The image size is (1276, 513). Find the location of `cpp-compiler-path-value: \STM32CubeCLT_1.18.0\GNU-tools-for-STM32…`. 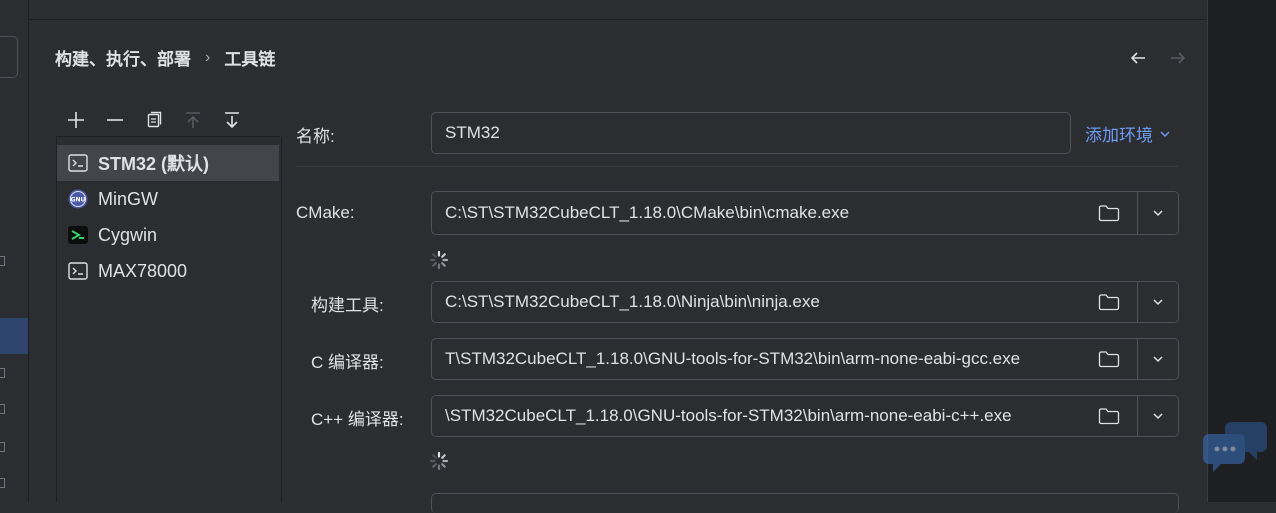

cpp-compiler-path-value: \STM32CubeCLT_1.18.0\GNU-tools-for-STM32… is located at coordinates (728, 415).